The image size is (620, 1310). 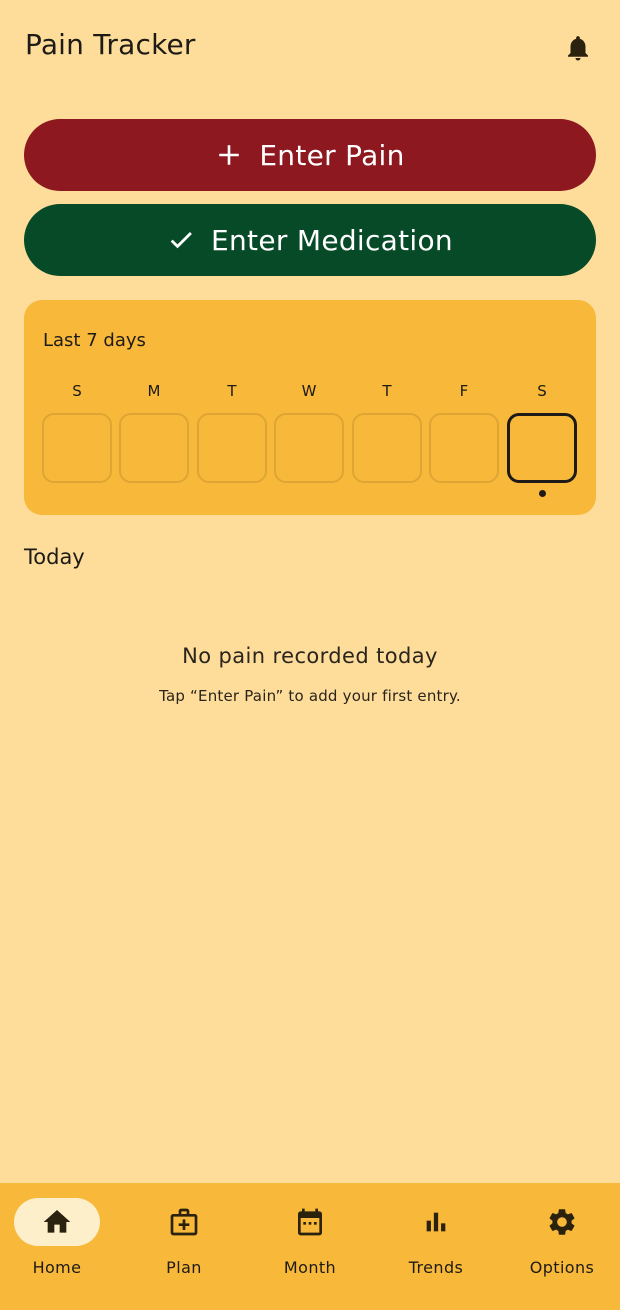 I want to click on enter-medication-button: Enter Medication, so click(x=310, y=240).